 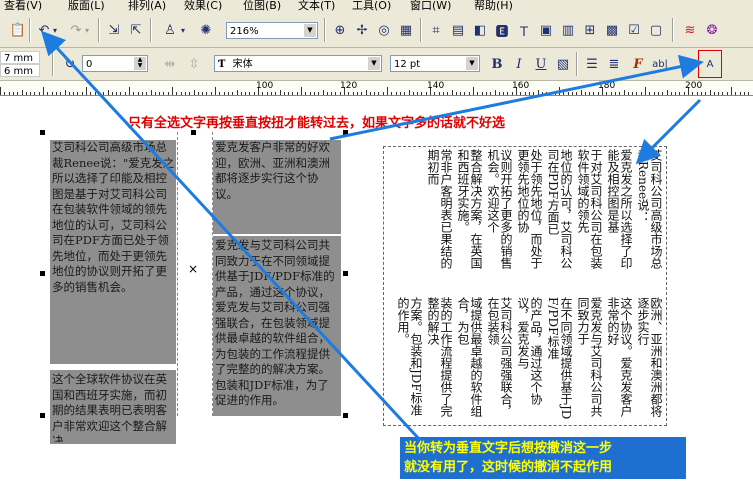 I want to click on stepper-icon: ▲ ▼, so click(x=140, y=63).